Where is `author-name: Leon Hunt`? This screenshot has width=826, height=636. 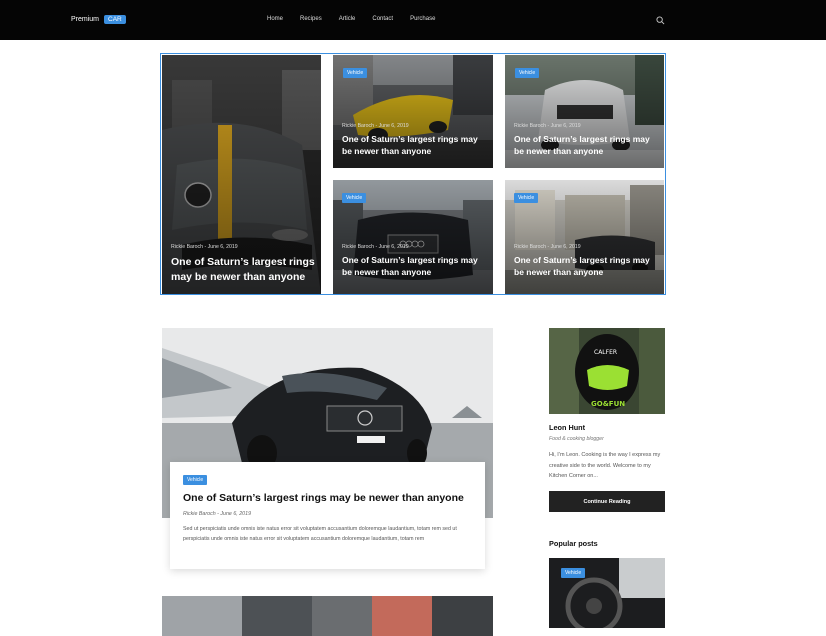 author-name: Leon Hunt is located at coordinates (567, 427).